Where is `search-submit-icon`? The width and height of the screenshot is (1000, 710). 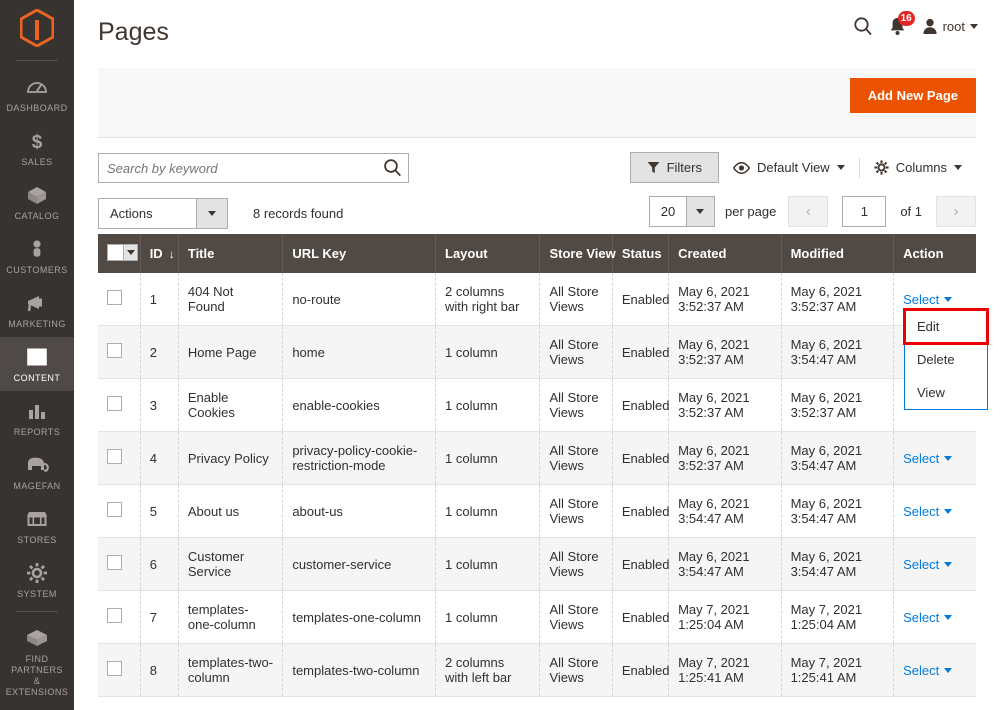 search-submit-icon is located at coordinates (392, 167).